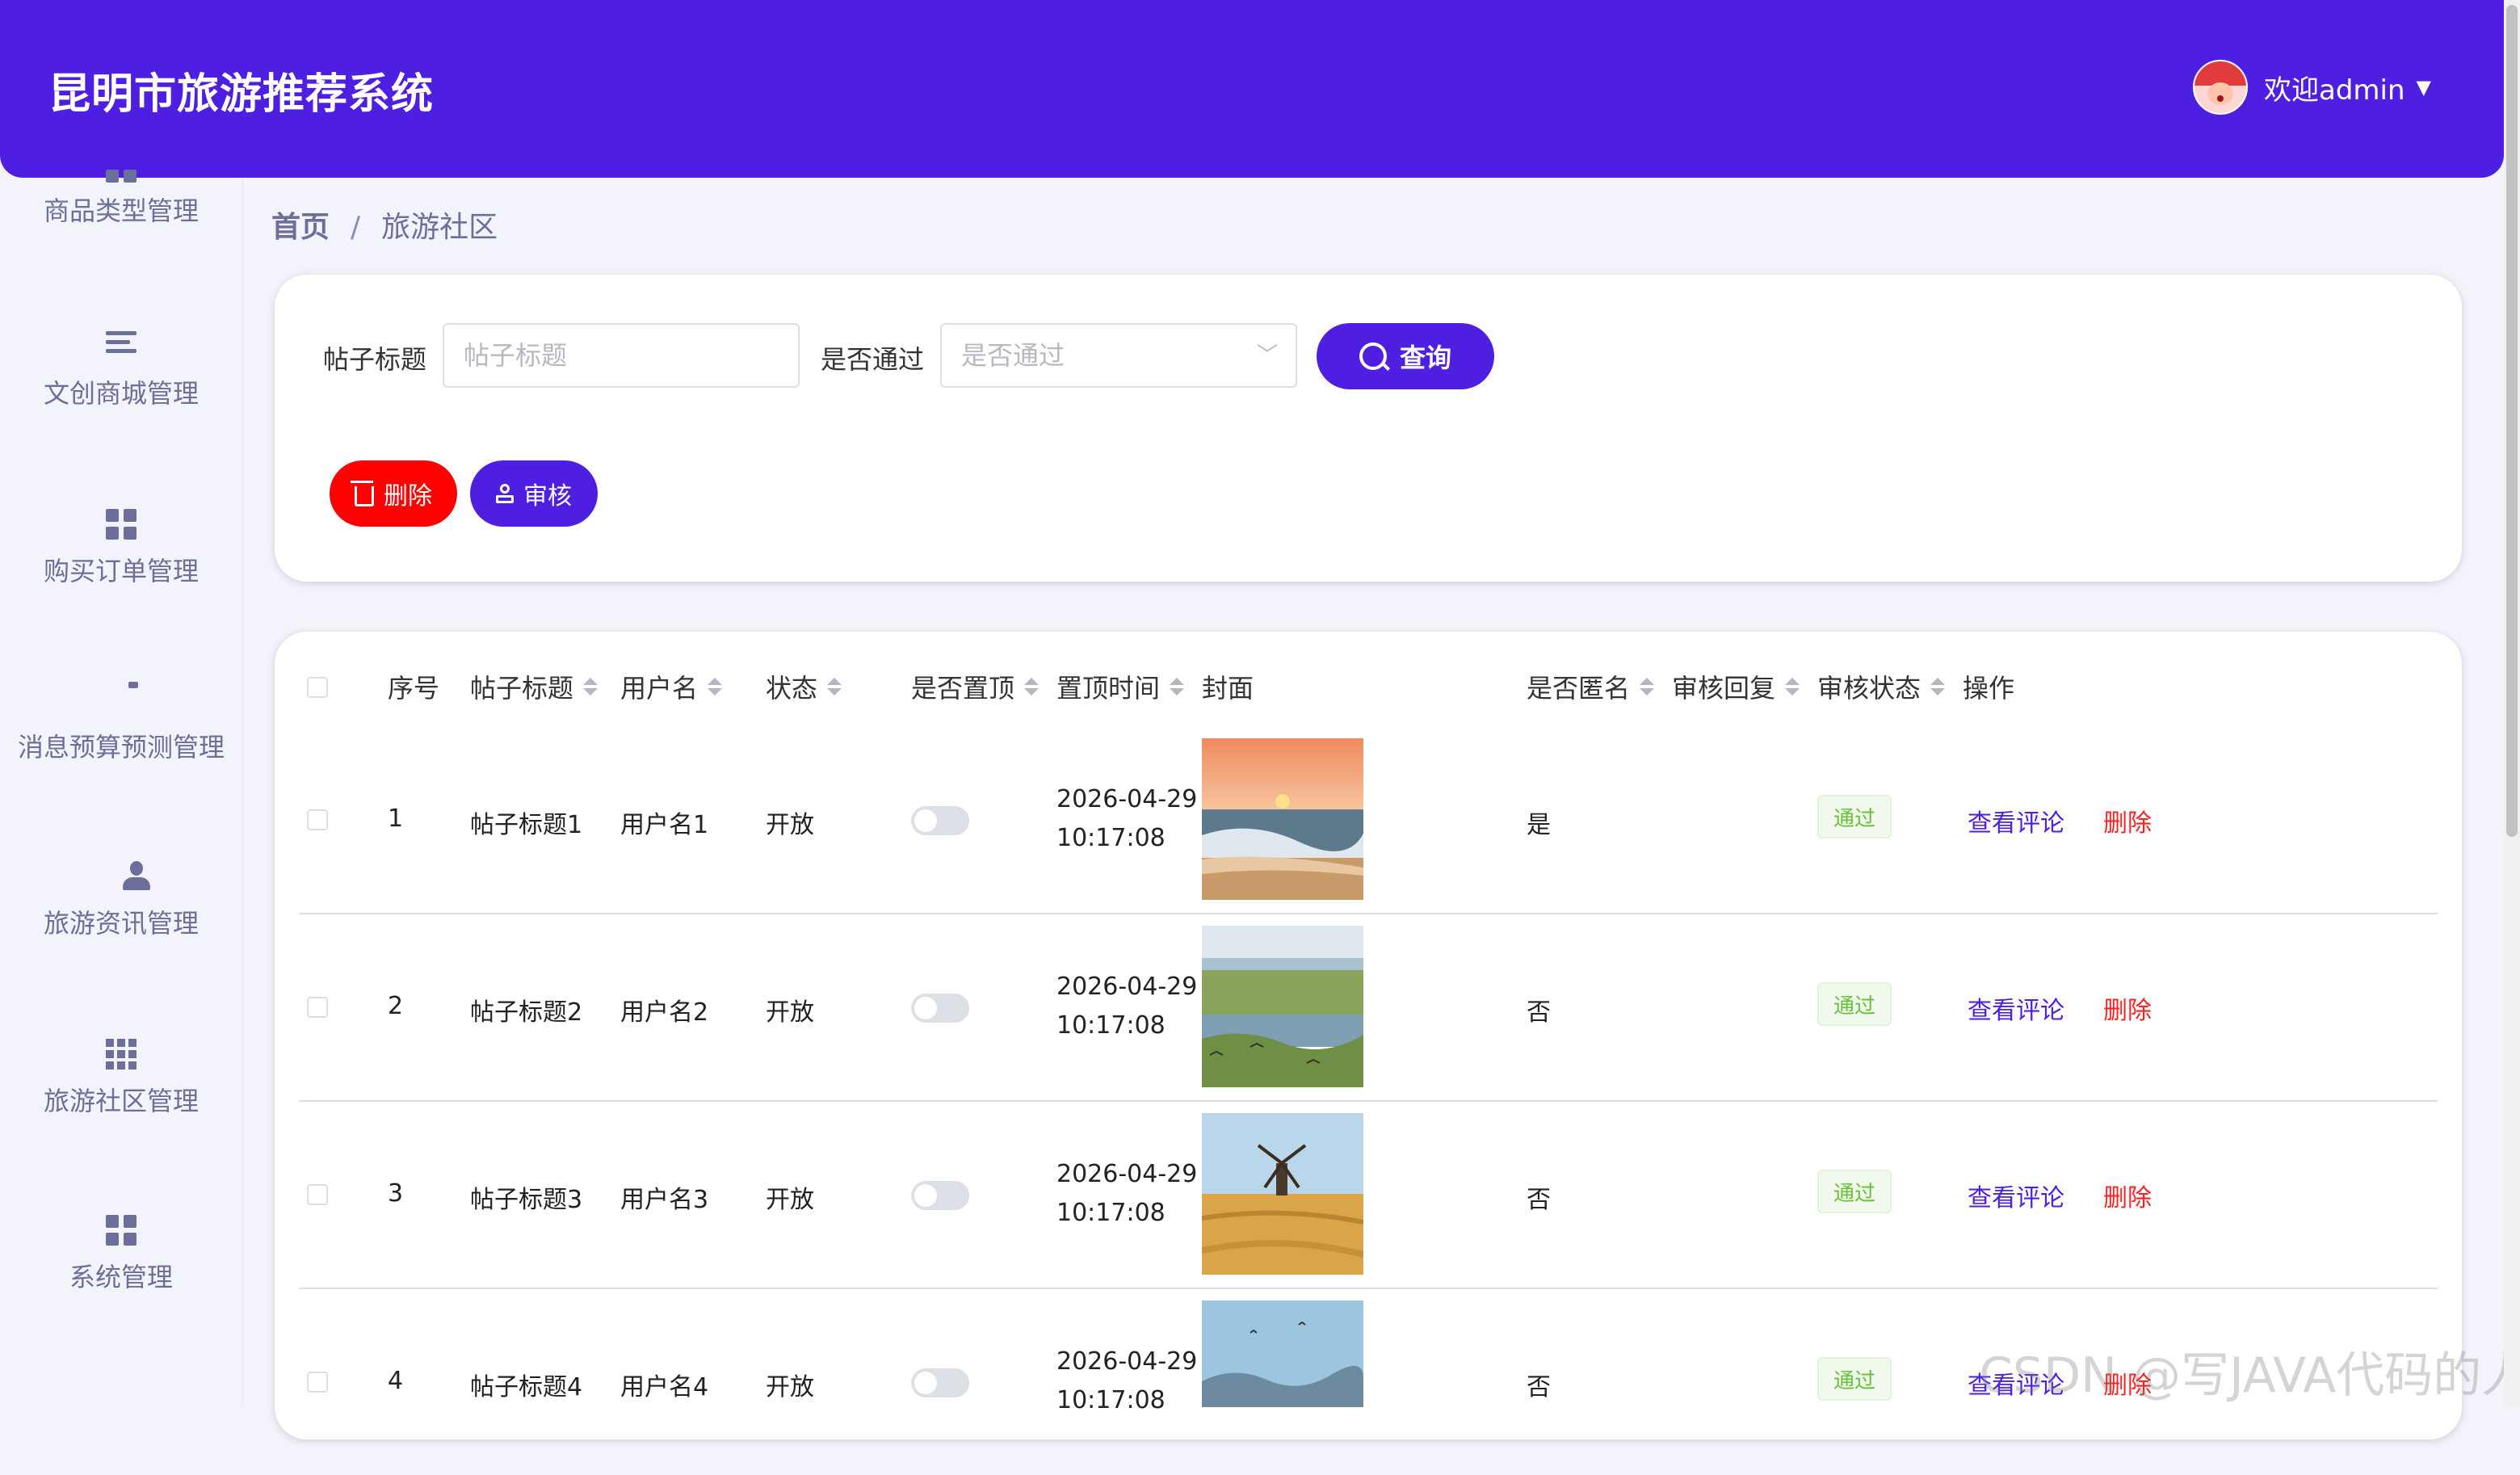  What do you see at coordinates (363, 493) in the screenshot?
I see `trash-icon` at bounding box center [363, 493].